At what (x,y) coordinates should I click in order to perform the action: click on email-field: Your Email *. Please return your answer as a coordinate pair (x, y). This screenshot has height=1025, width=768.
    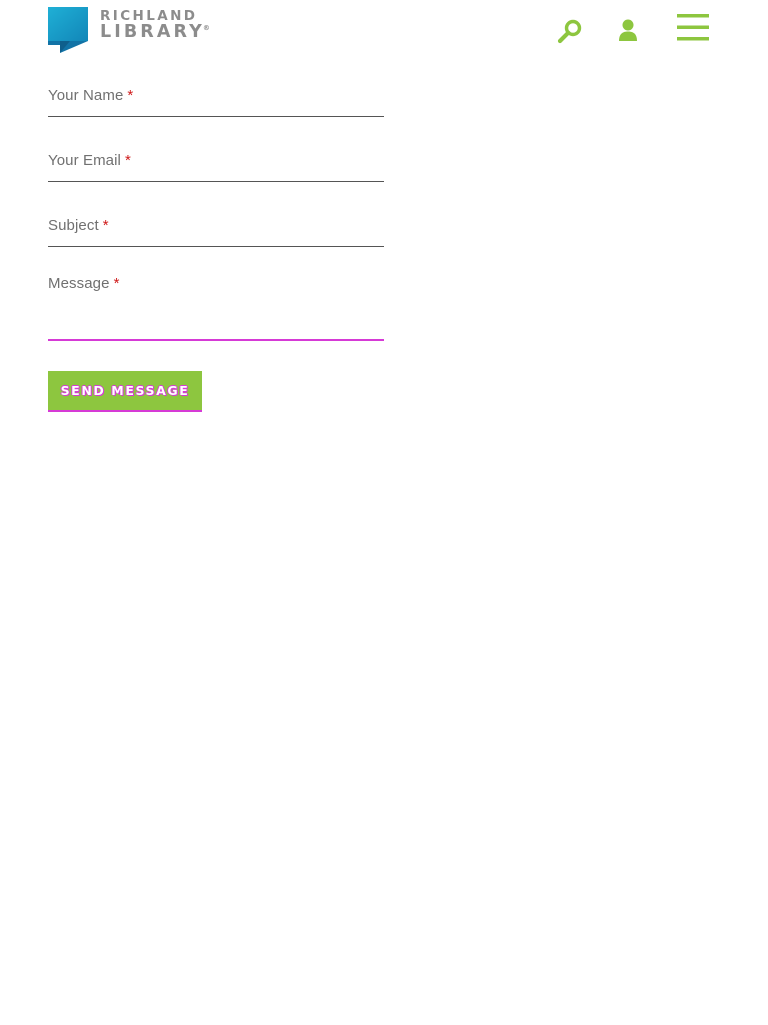
    Looking at the image, I should click on (216, 154).